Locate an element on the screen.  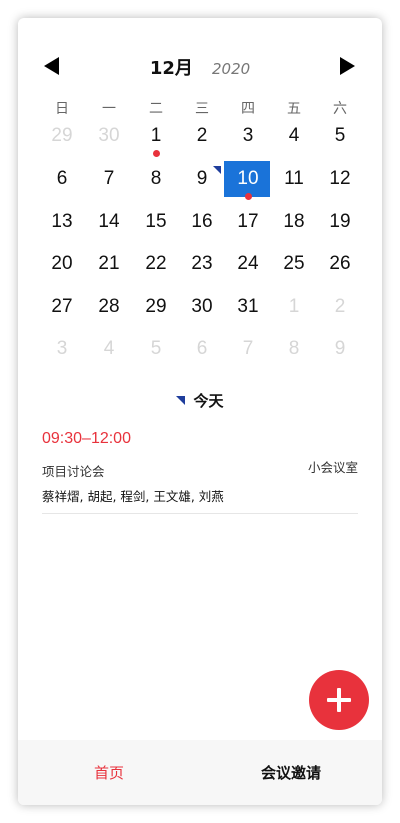
day-number: 14 is located at coordinates (109, 221).